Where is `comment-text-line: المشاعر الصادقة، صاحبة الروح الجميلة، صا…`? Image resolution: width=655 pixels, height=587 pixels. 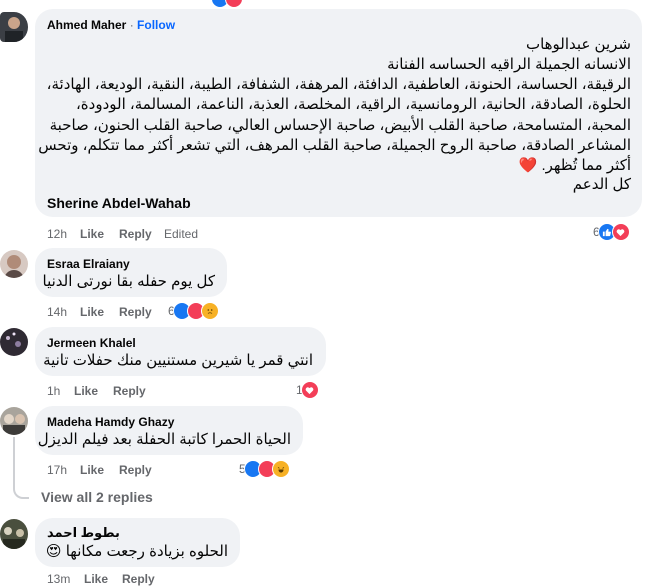 comment-text-line: المشاعر الصادقة، صاحبة الروح الجميلة، صا… is located at coordinates (334, 145).